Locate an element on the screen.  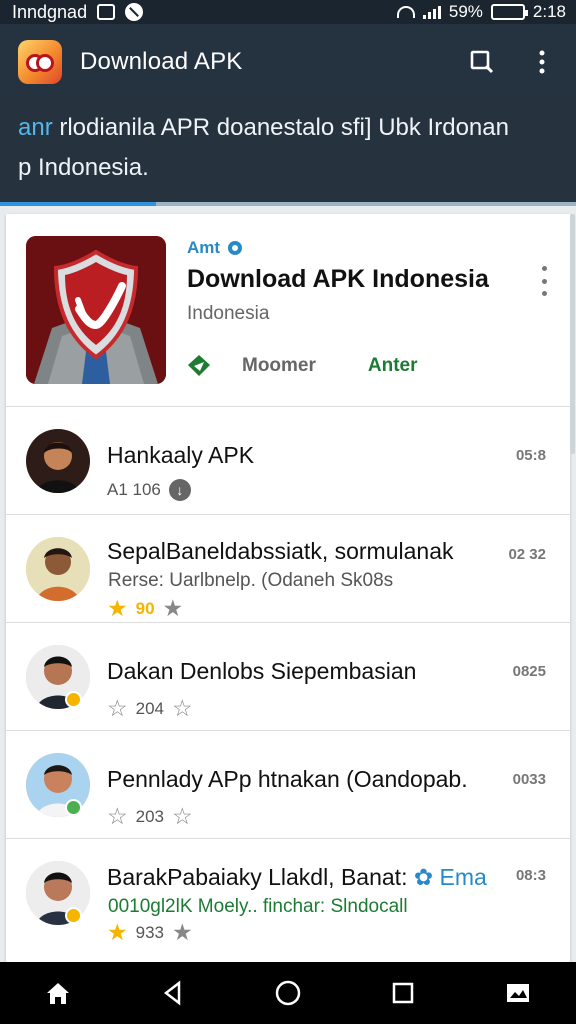
item-meta: ★ 933 ★ is located at coordinates (150, 932).